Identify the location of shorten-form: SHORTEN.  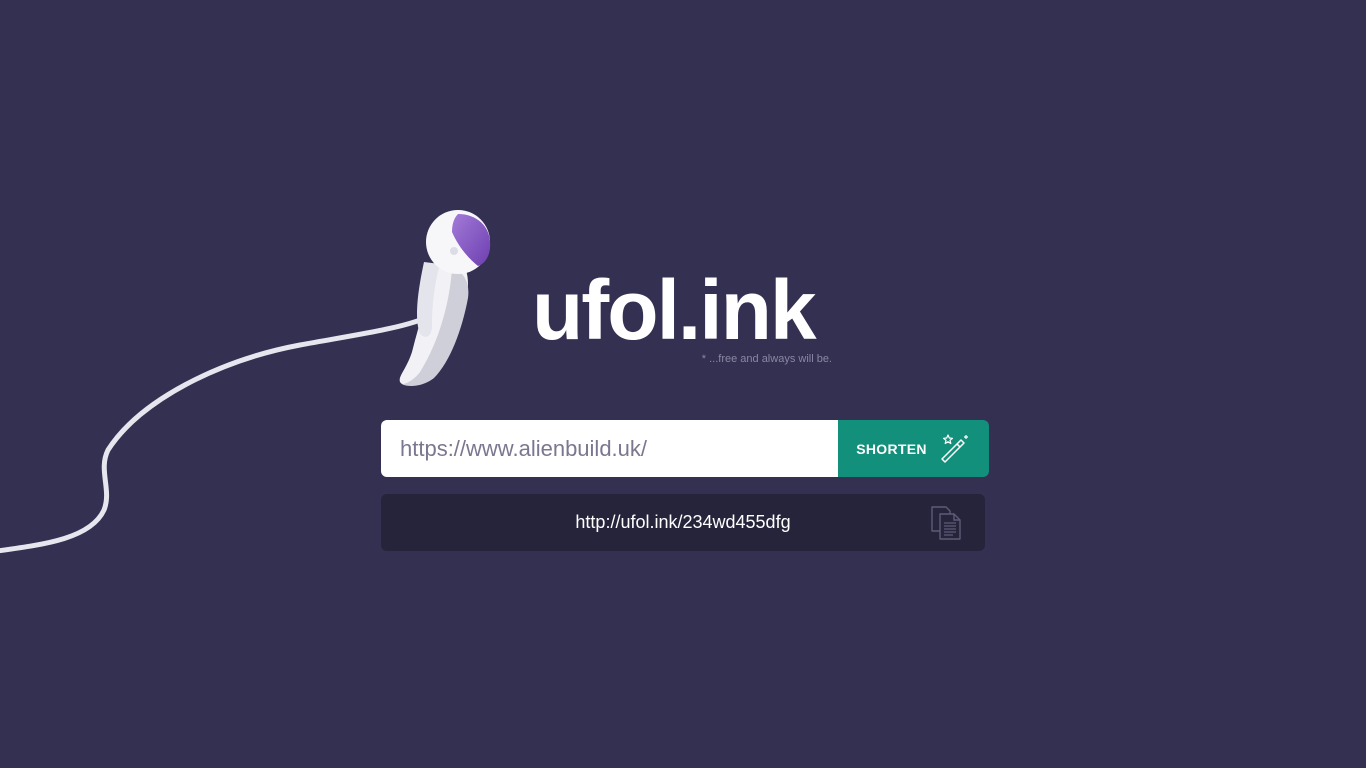
(685, 448).